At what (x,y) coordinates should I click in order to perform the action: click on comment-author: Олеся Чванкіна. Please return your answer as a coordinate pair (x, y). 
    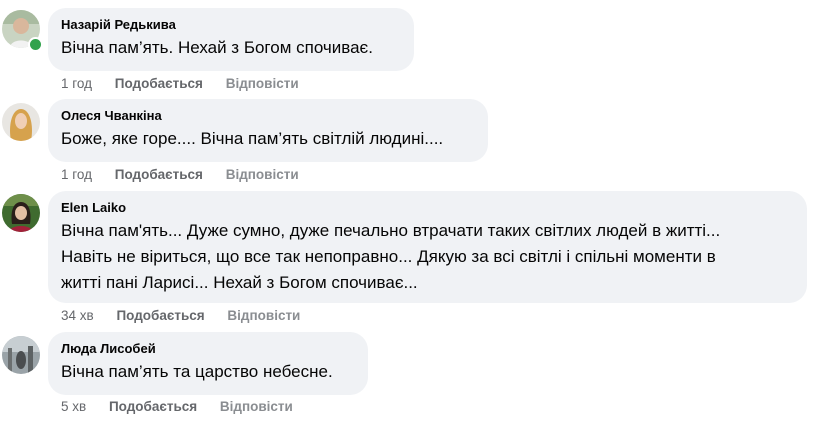
    Looking at the image, I should click on (268, 116).